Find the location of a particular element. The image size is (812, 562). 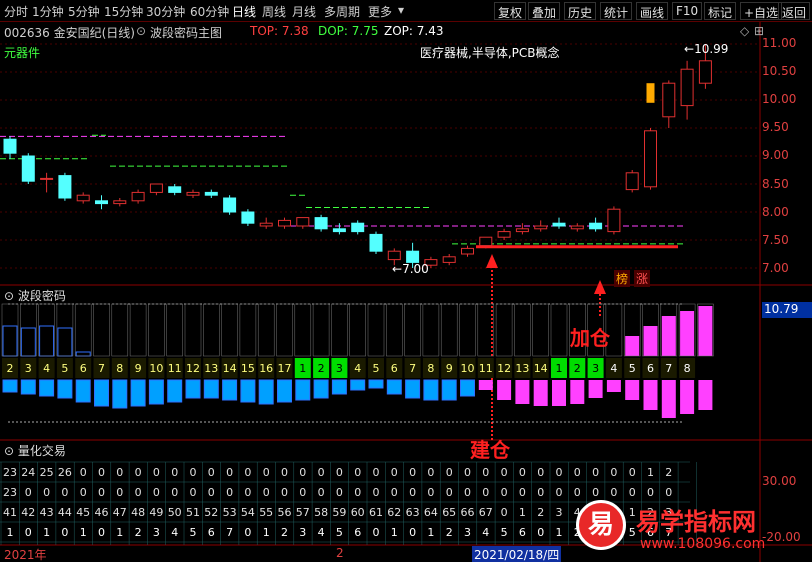

price-tick: 10.50 is located at coordinates (779, 71).